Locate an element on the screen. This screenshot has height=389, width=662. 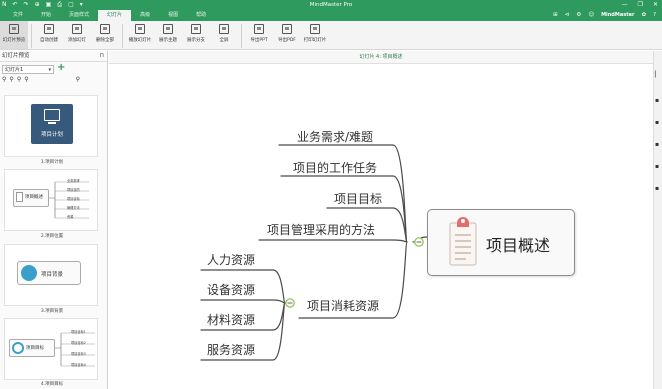
print-slides-button: 打印幻灯片 is located at coordinates (315, 32).